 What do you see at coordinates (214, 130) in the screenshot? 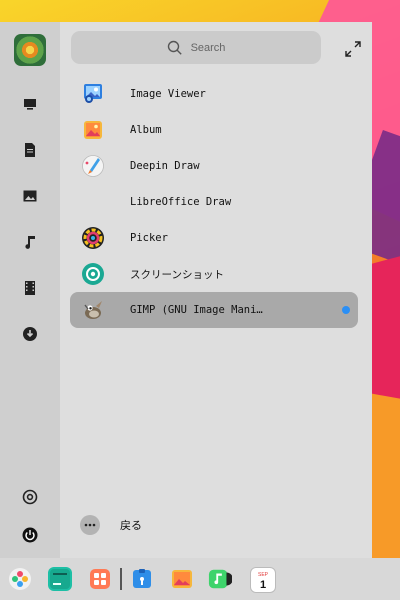
I see `app-item-album: Album` at bounding box center [214, 130].